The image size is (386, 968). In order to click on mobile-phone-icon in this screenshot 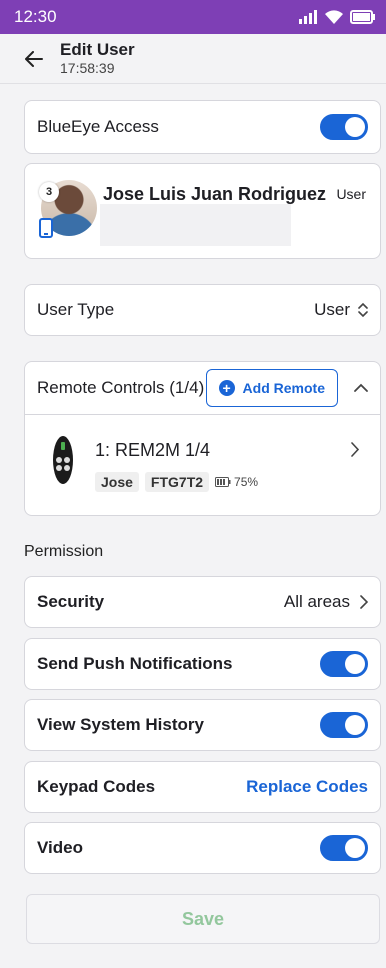, I will do `click(46, 228)`.